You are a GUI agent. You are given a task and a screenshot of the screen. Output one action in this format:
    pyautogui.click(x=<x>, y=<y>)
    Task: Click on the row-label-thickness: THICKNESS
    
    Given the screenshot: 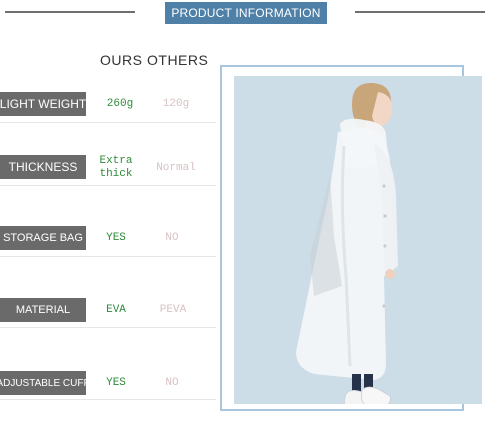 What is the action you would take?
    pyautogui.click(x=43, y=167)
    